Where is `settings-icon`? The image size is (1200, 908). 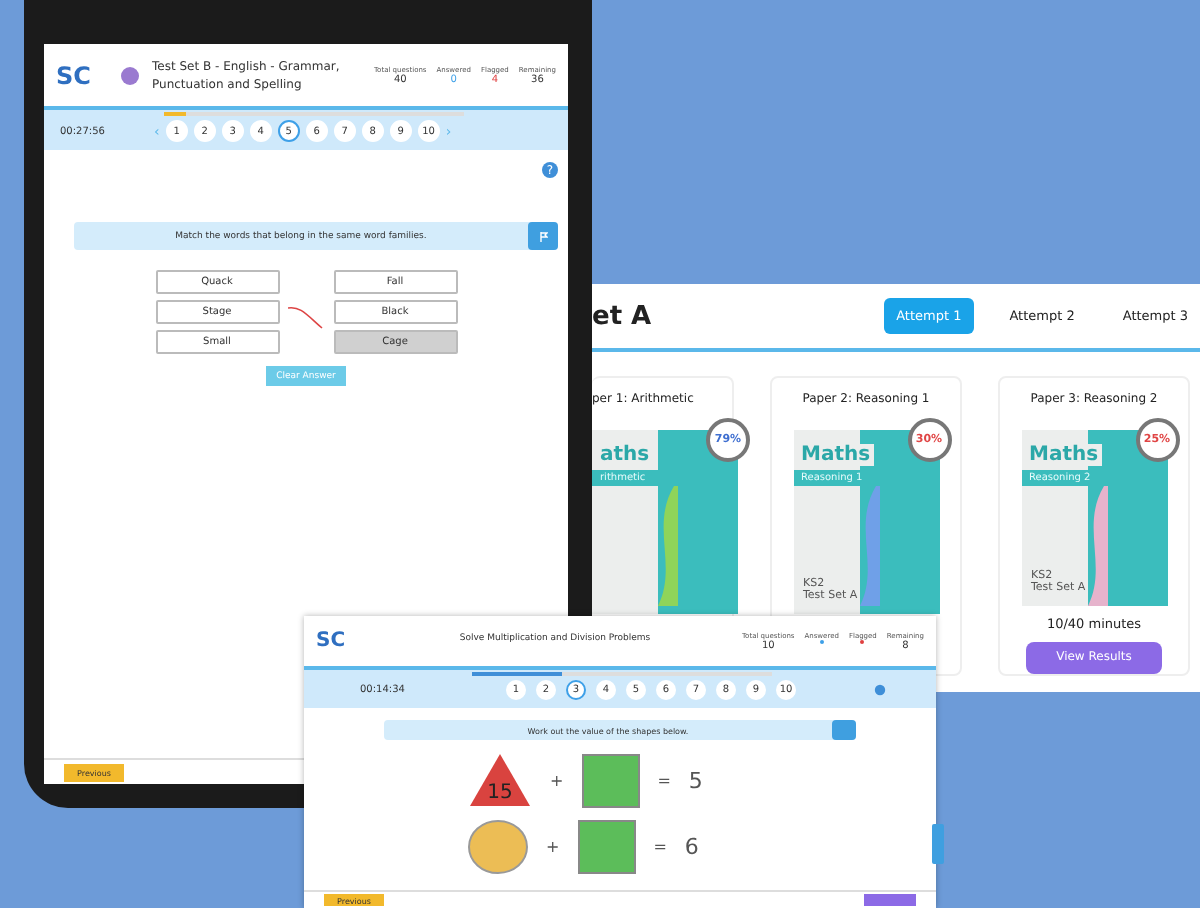 settings-icon is located at coordinates (880, 690).